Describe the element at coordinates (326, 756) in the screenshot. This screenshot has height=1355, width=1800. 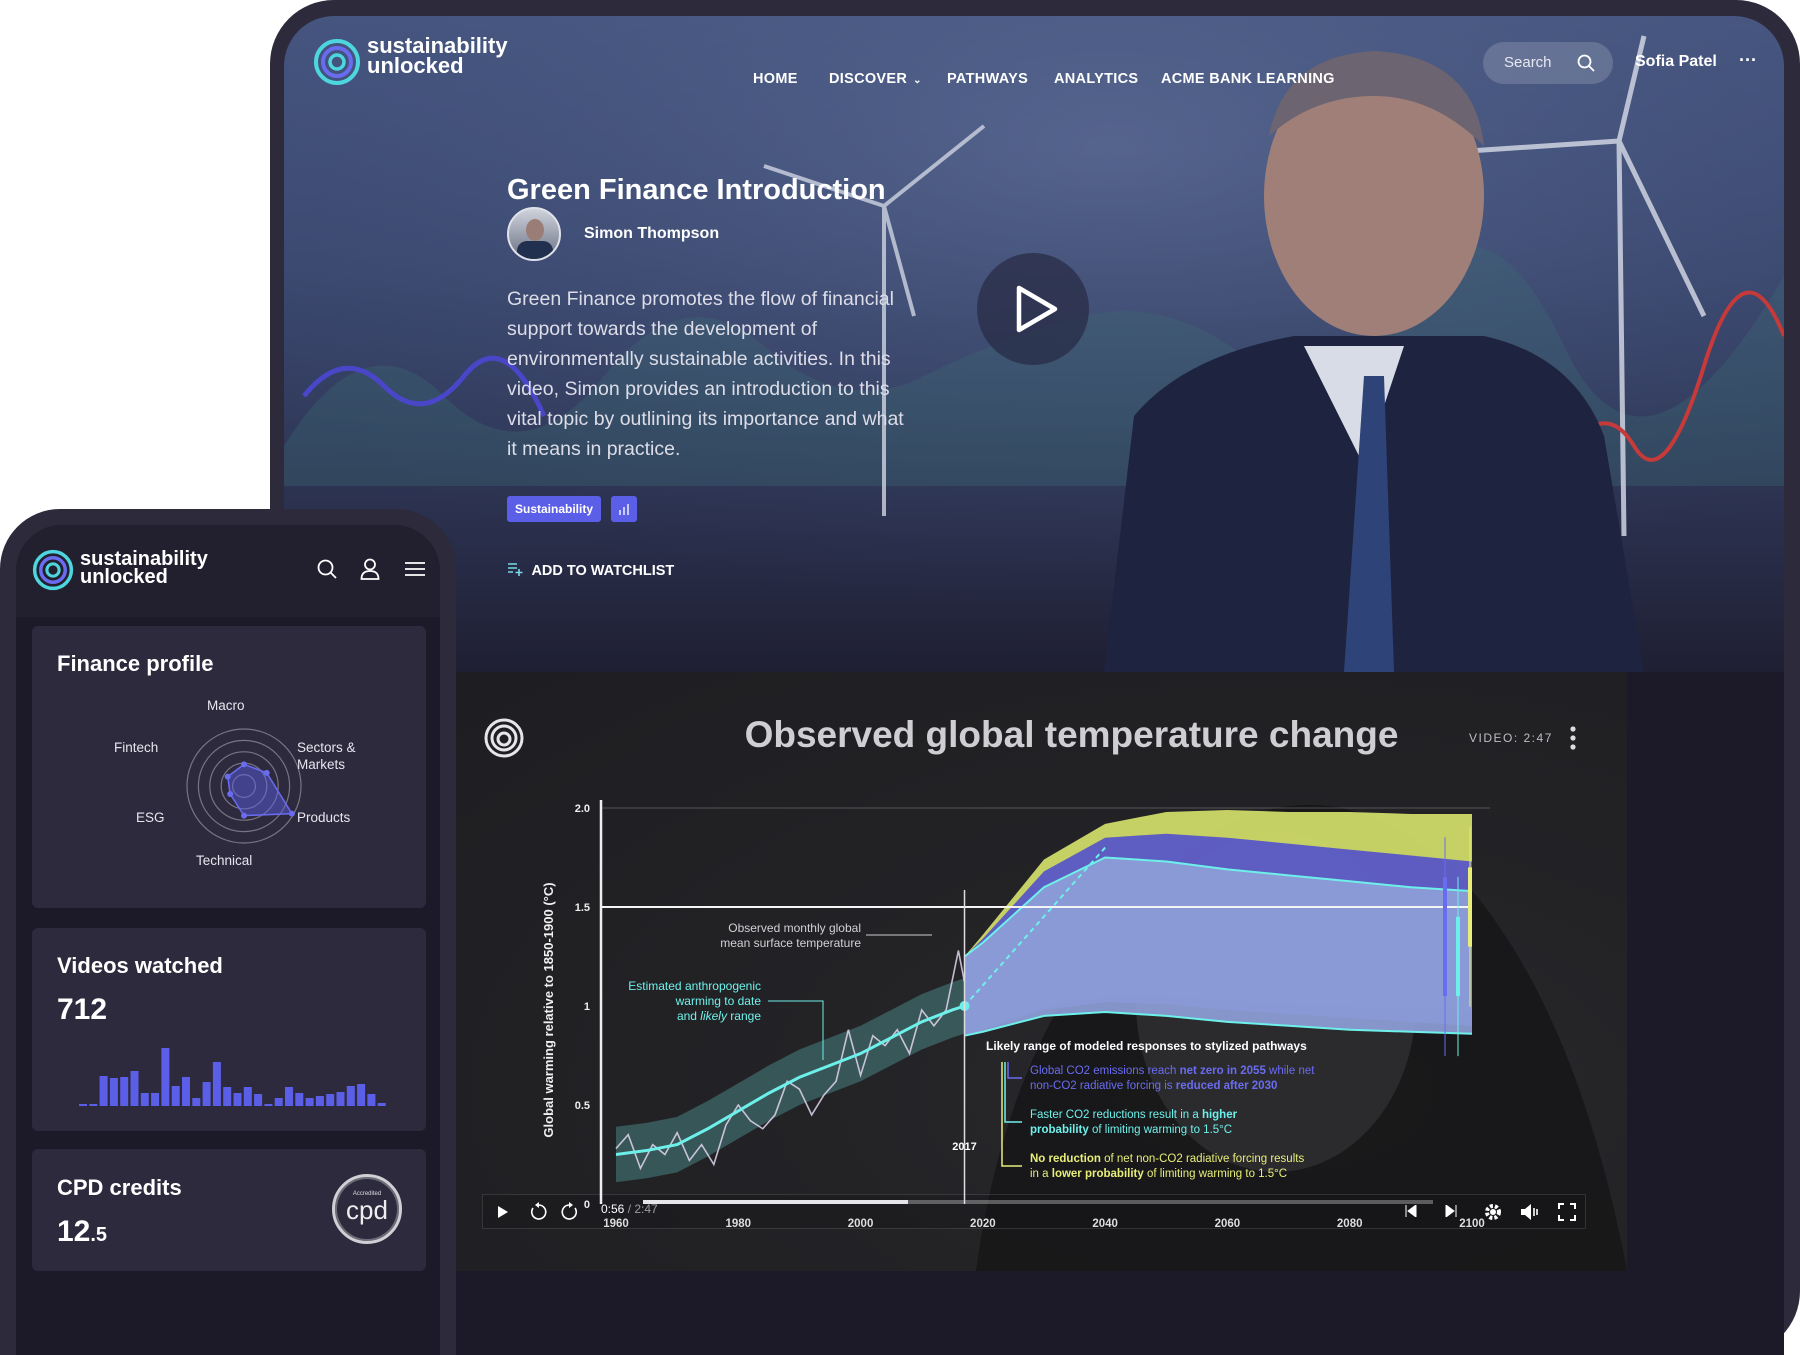
I see `radar-label-sectors-markets: Sectors & Markets` at that location.